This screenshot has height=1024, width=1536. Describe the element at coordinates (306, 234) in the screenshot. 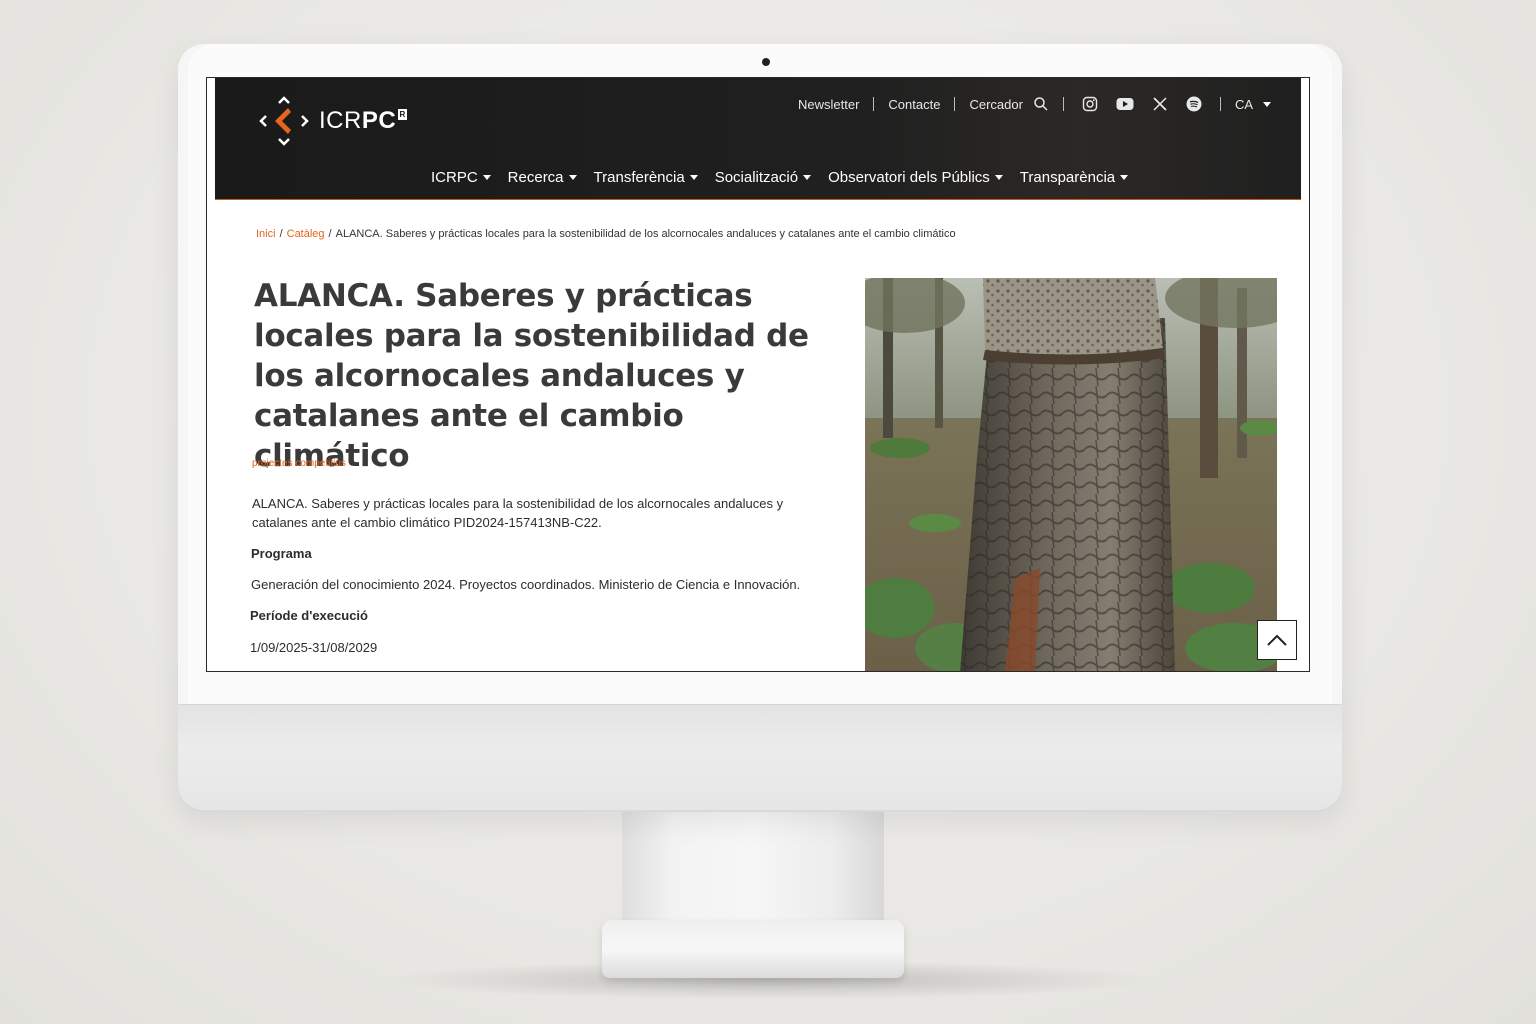

I see `breadcrumb-catalog-link: Catàleg` at that location.